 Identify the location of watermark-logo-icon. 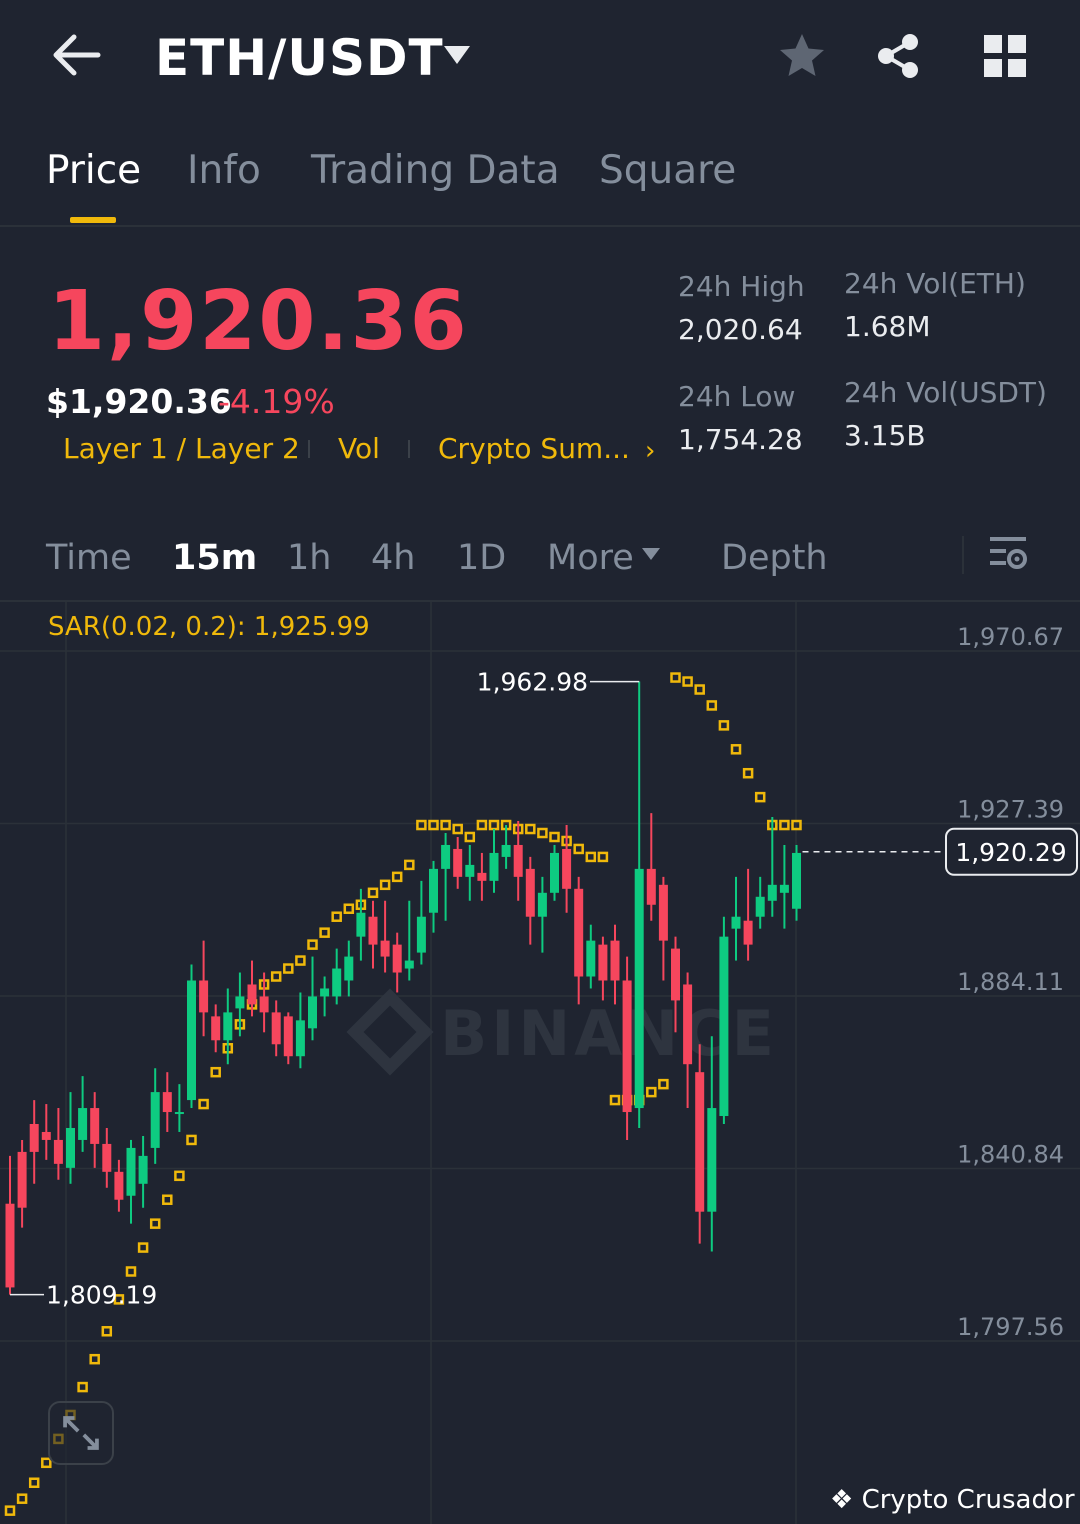
(390, 1032).